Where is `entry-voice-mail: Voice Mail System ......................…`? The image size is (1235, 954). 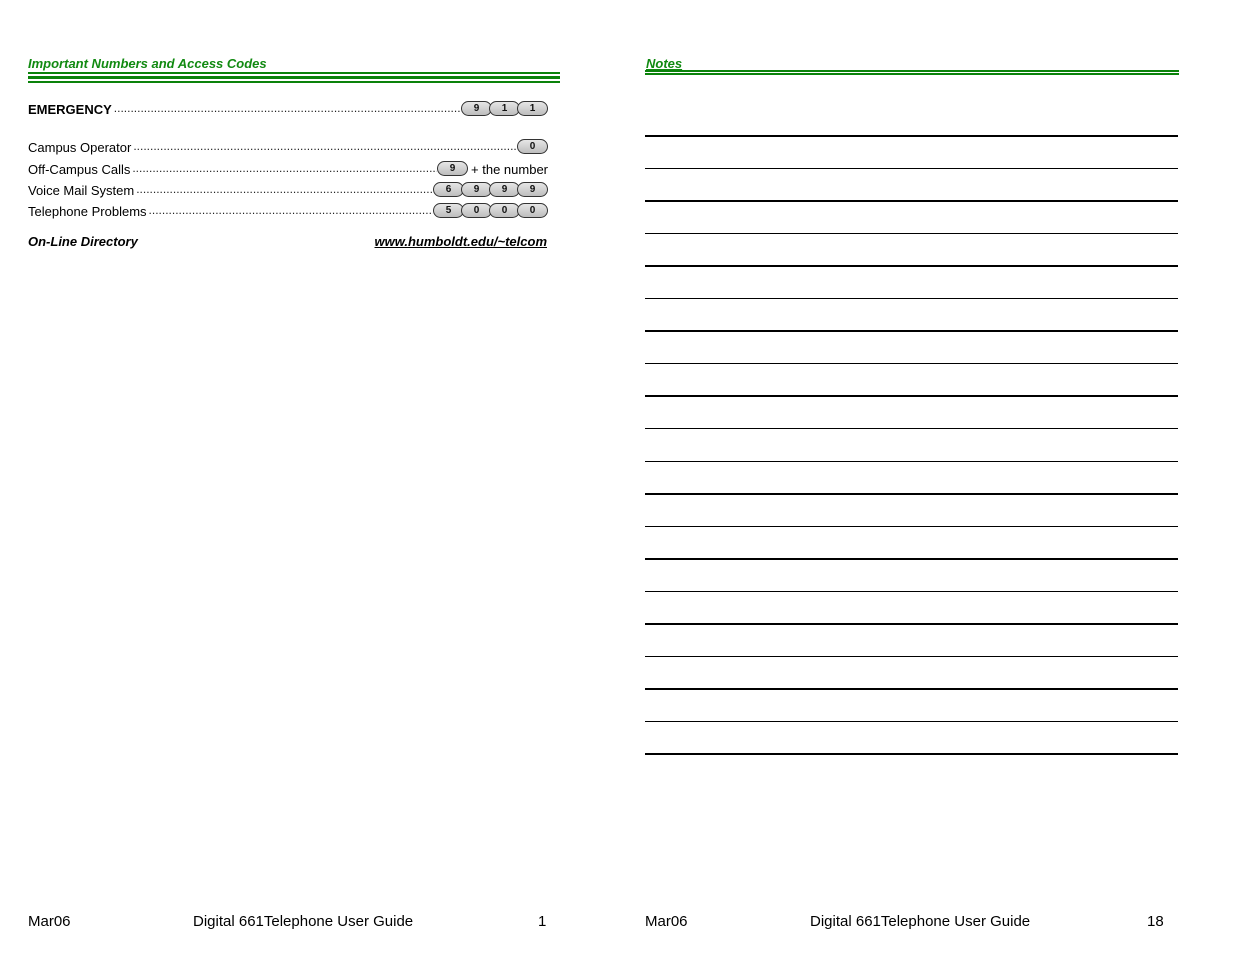
entry-voice-mail: Voice Mail System ......................… is located at coordinates (288, 188).